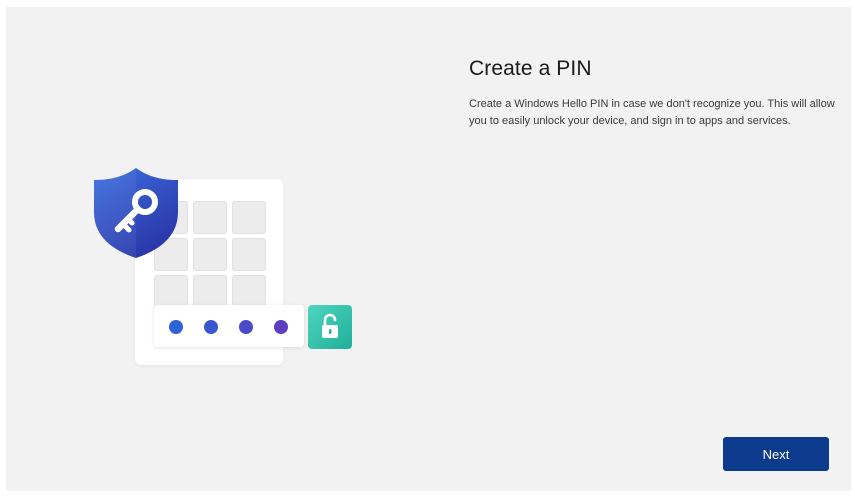 This screenshot has height=496, width=855. I want to click on pin-illustration, so click(222, 266).